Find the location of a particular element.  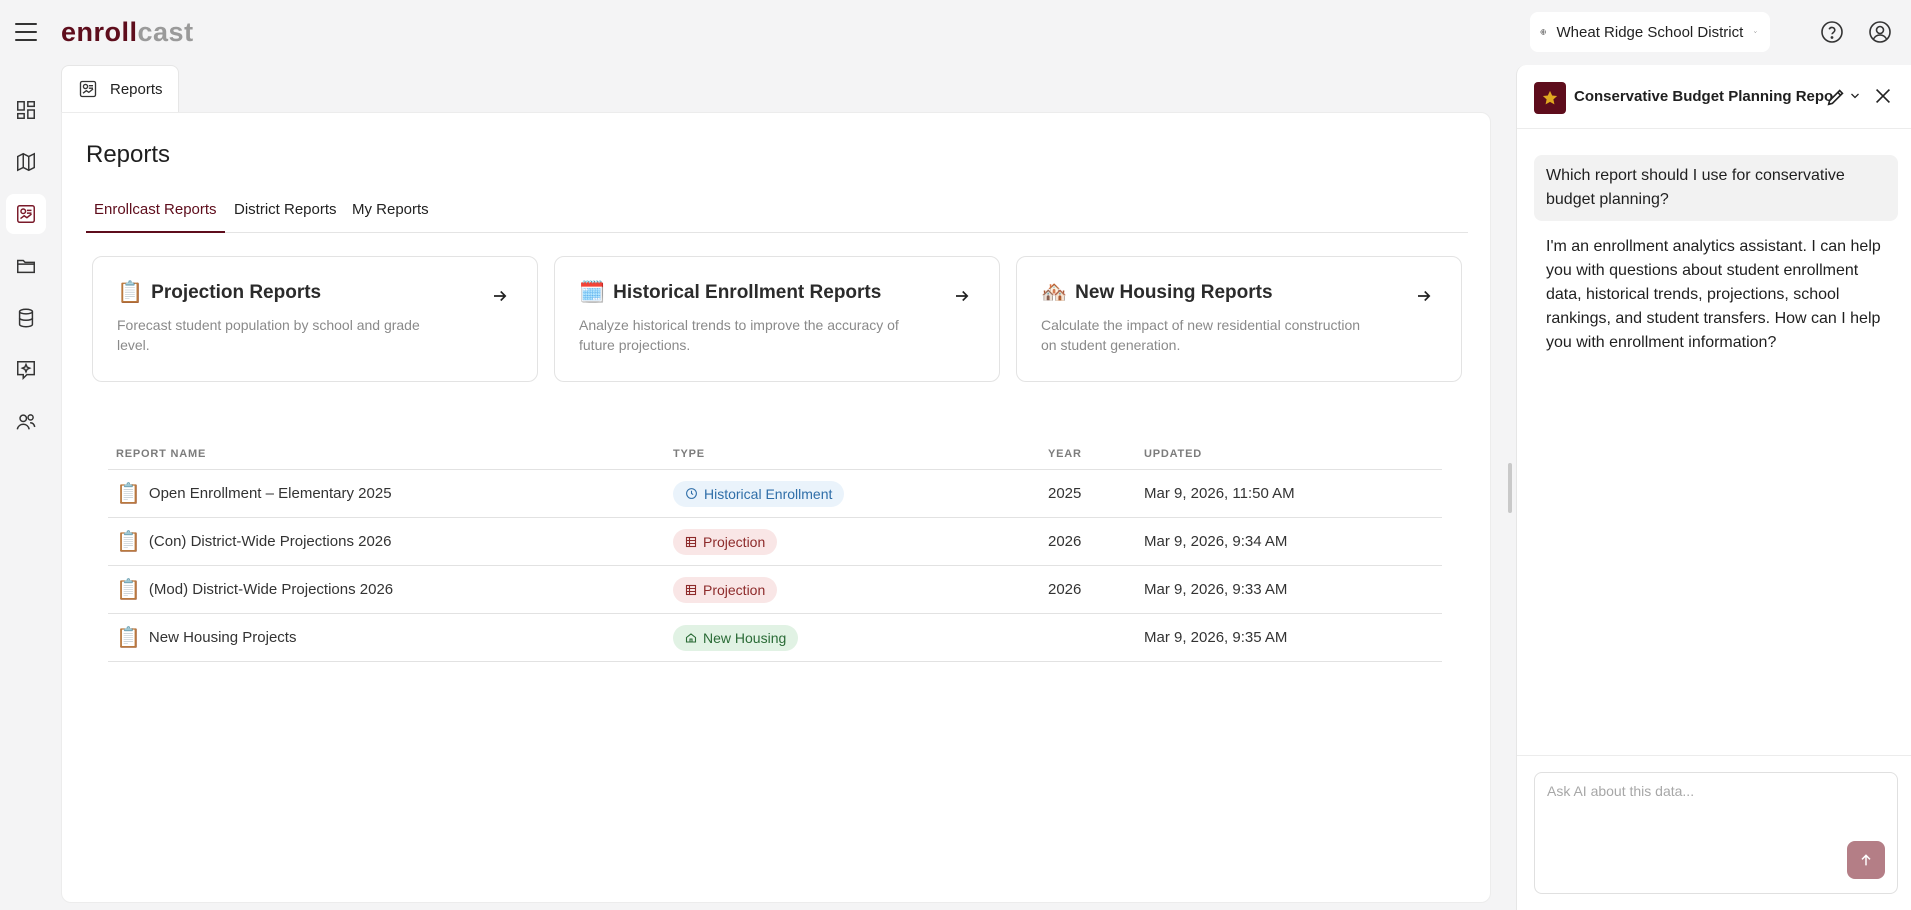

ai-chat-icon is located at coordinates (26, 371).